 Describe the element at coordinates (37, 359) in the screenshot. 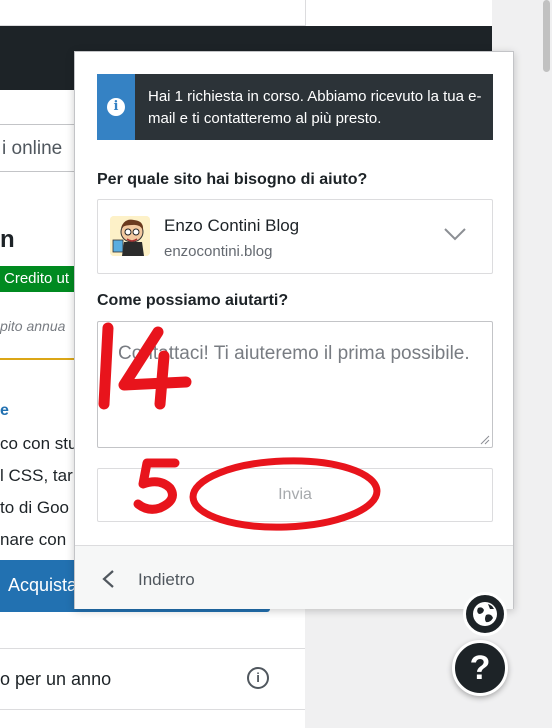

I see `background-divider` at that location.